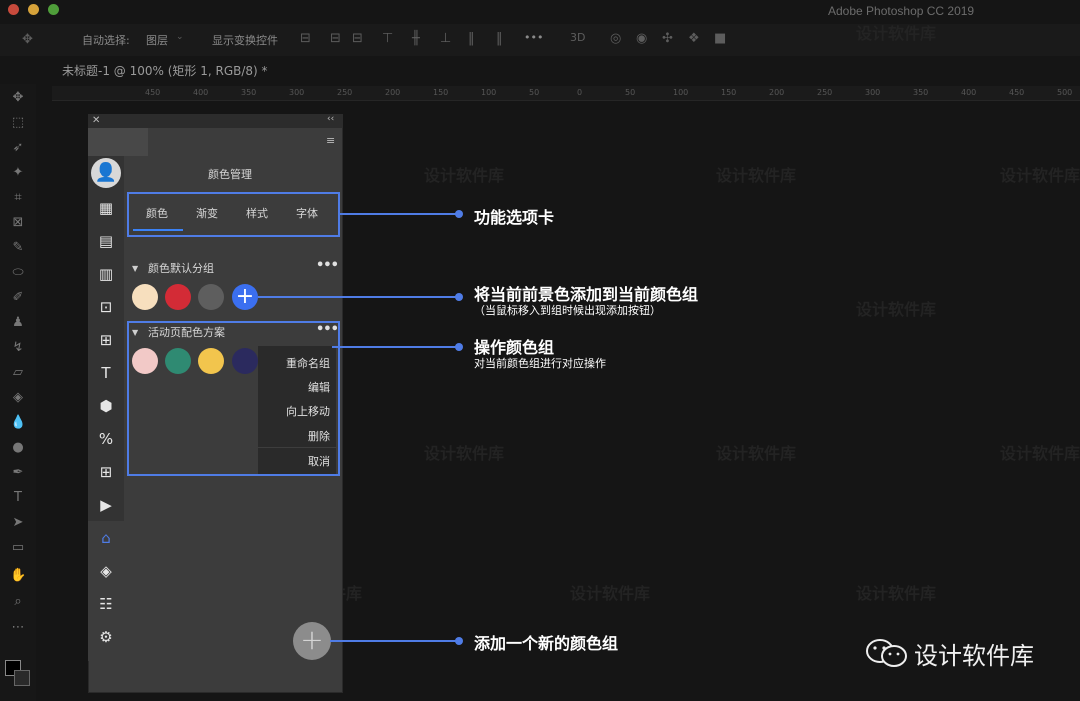 The width and height of the screenshot is (1080, 701). Describe the element at coordinates (18, 123) in the screenshot. I see `marquee-icon: ⬚` at that location.